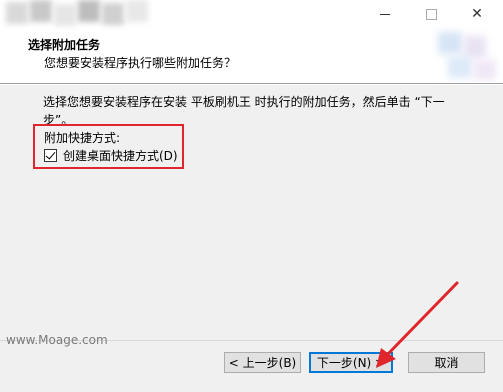 The width and height of the screenshot is (503, 392). Describe the element at coordinates (251, 15) in the screenshot. I see `title-bar: ✕` at that location.